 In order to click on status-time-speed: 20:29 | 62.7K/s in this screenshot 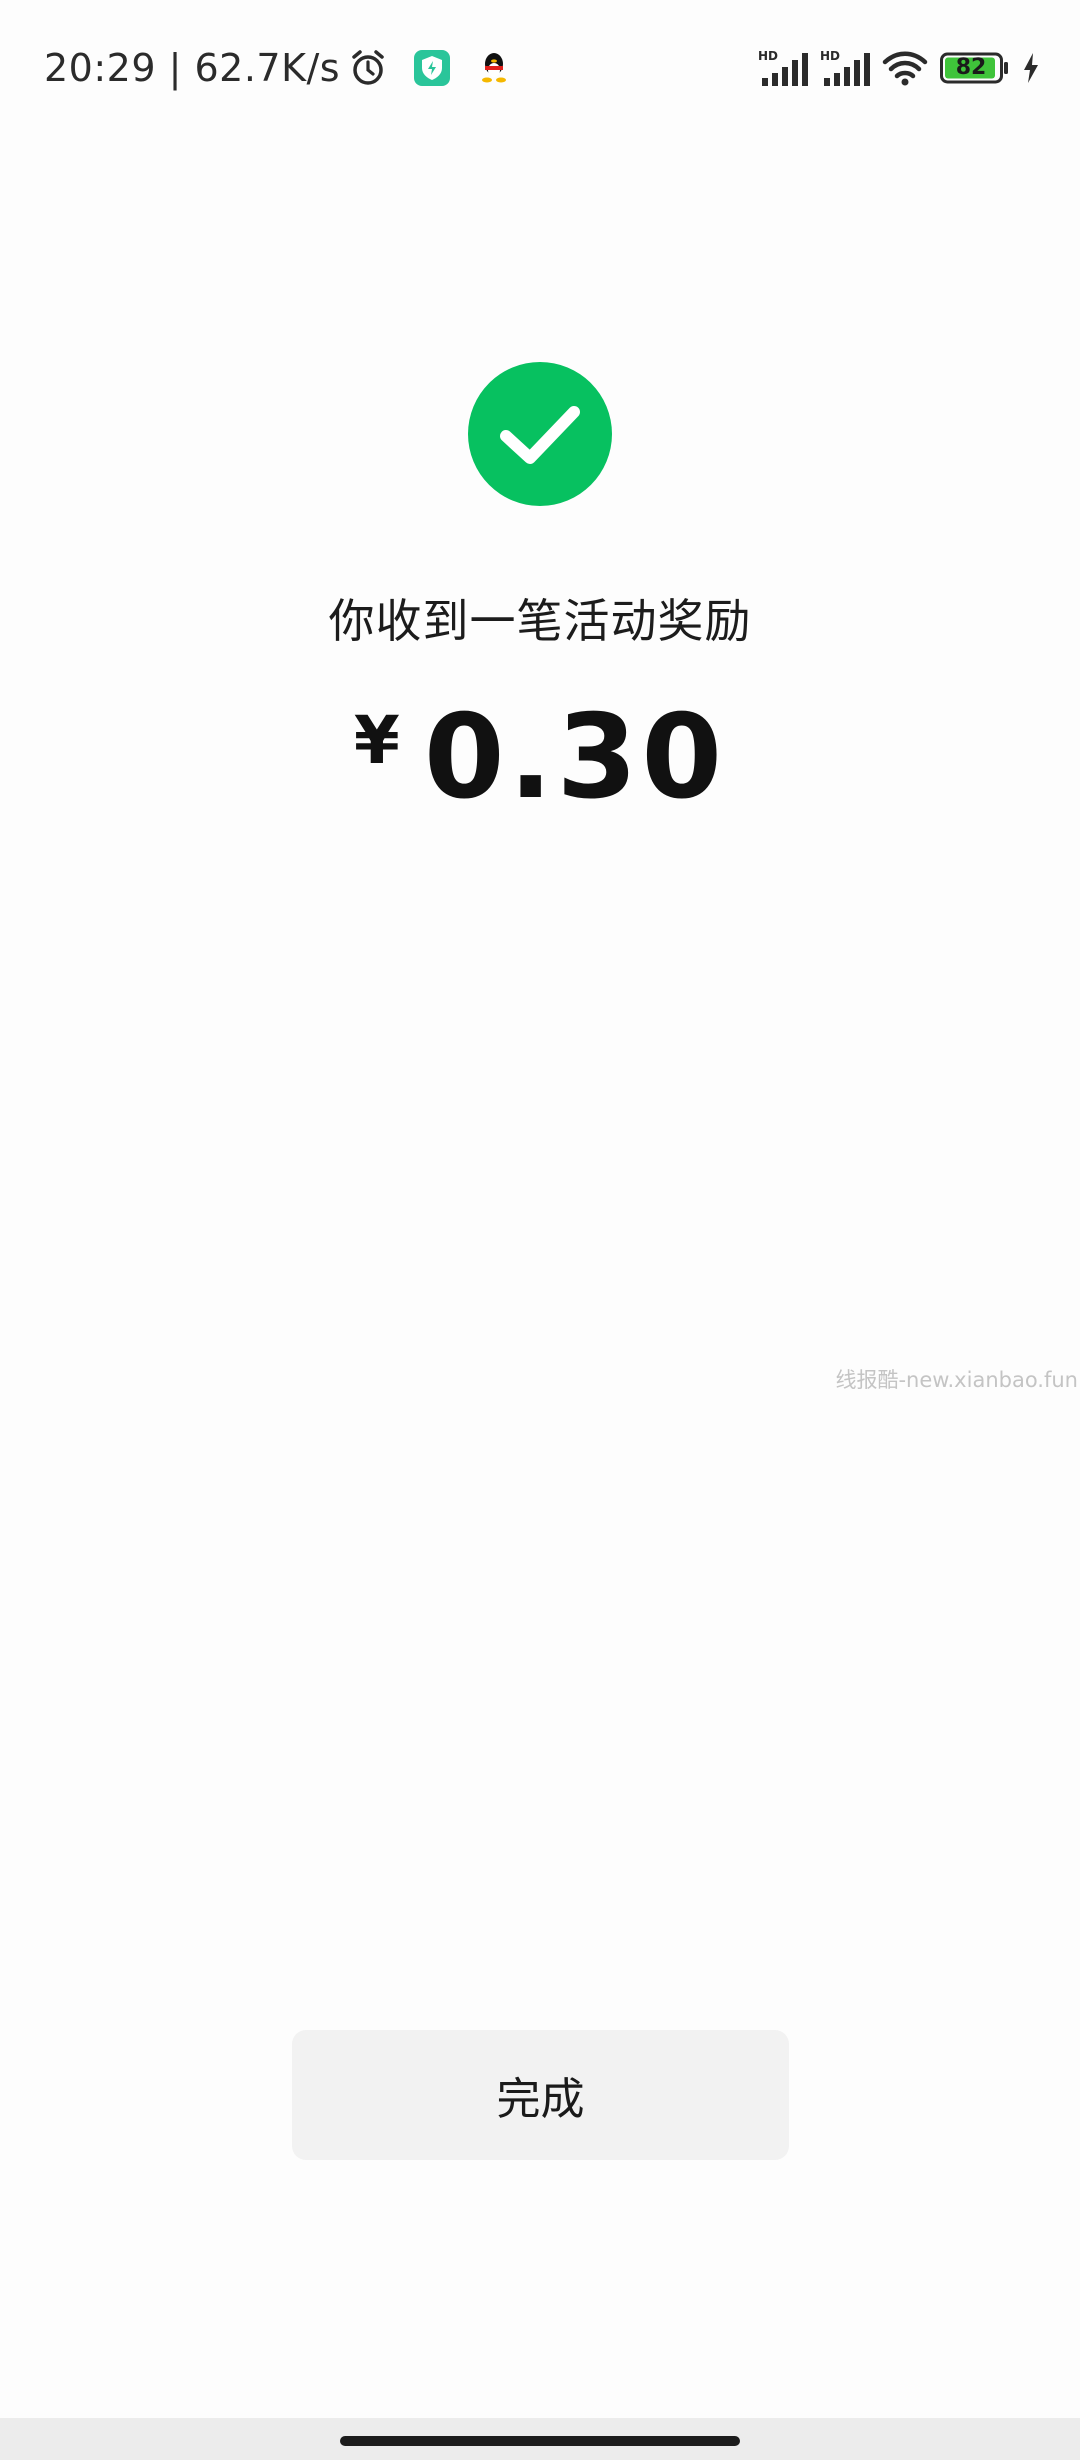, I will do `click(192, 68)`.